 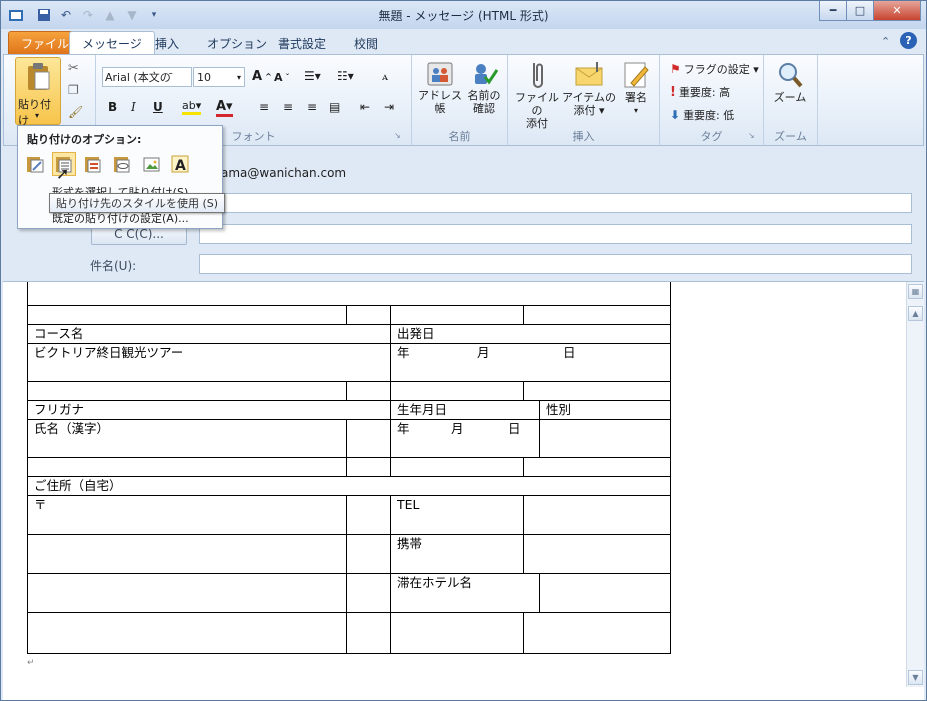 What do you see at coordinates (915, 313) in the screenshot?
I see `scroll-up-button: ▲` at bounding box center [915, 313].